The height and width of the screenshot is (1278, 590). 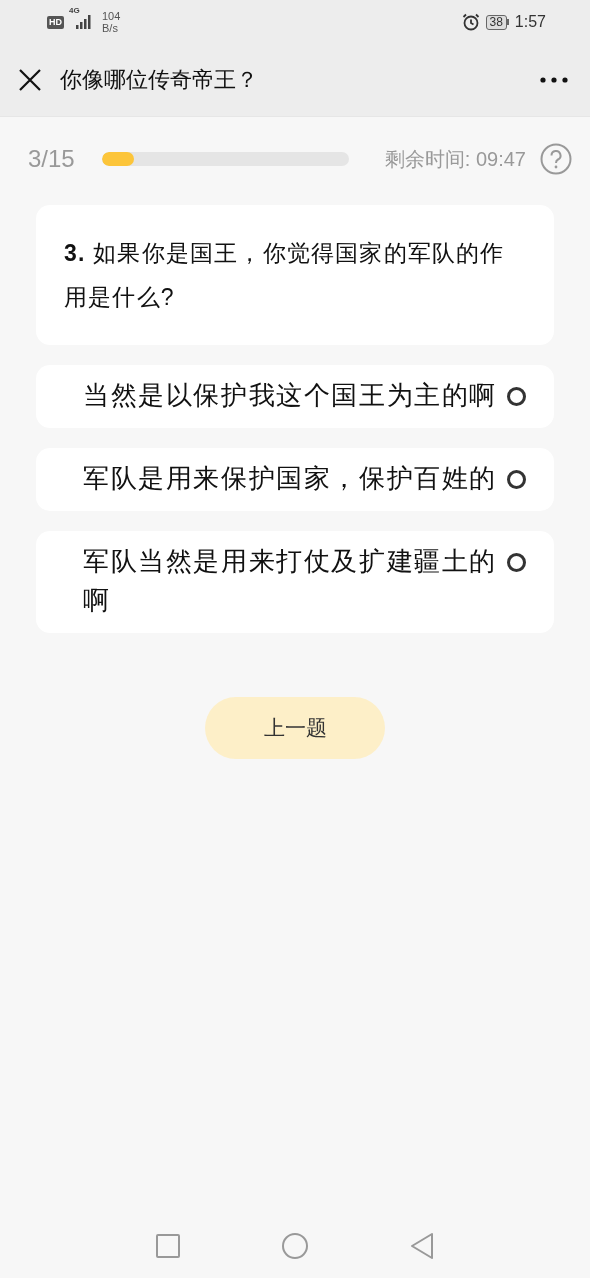 I want to click on back-icon, so click(x=422, y=1246).